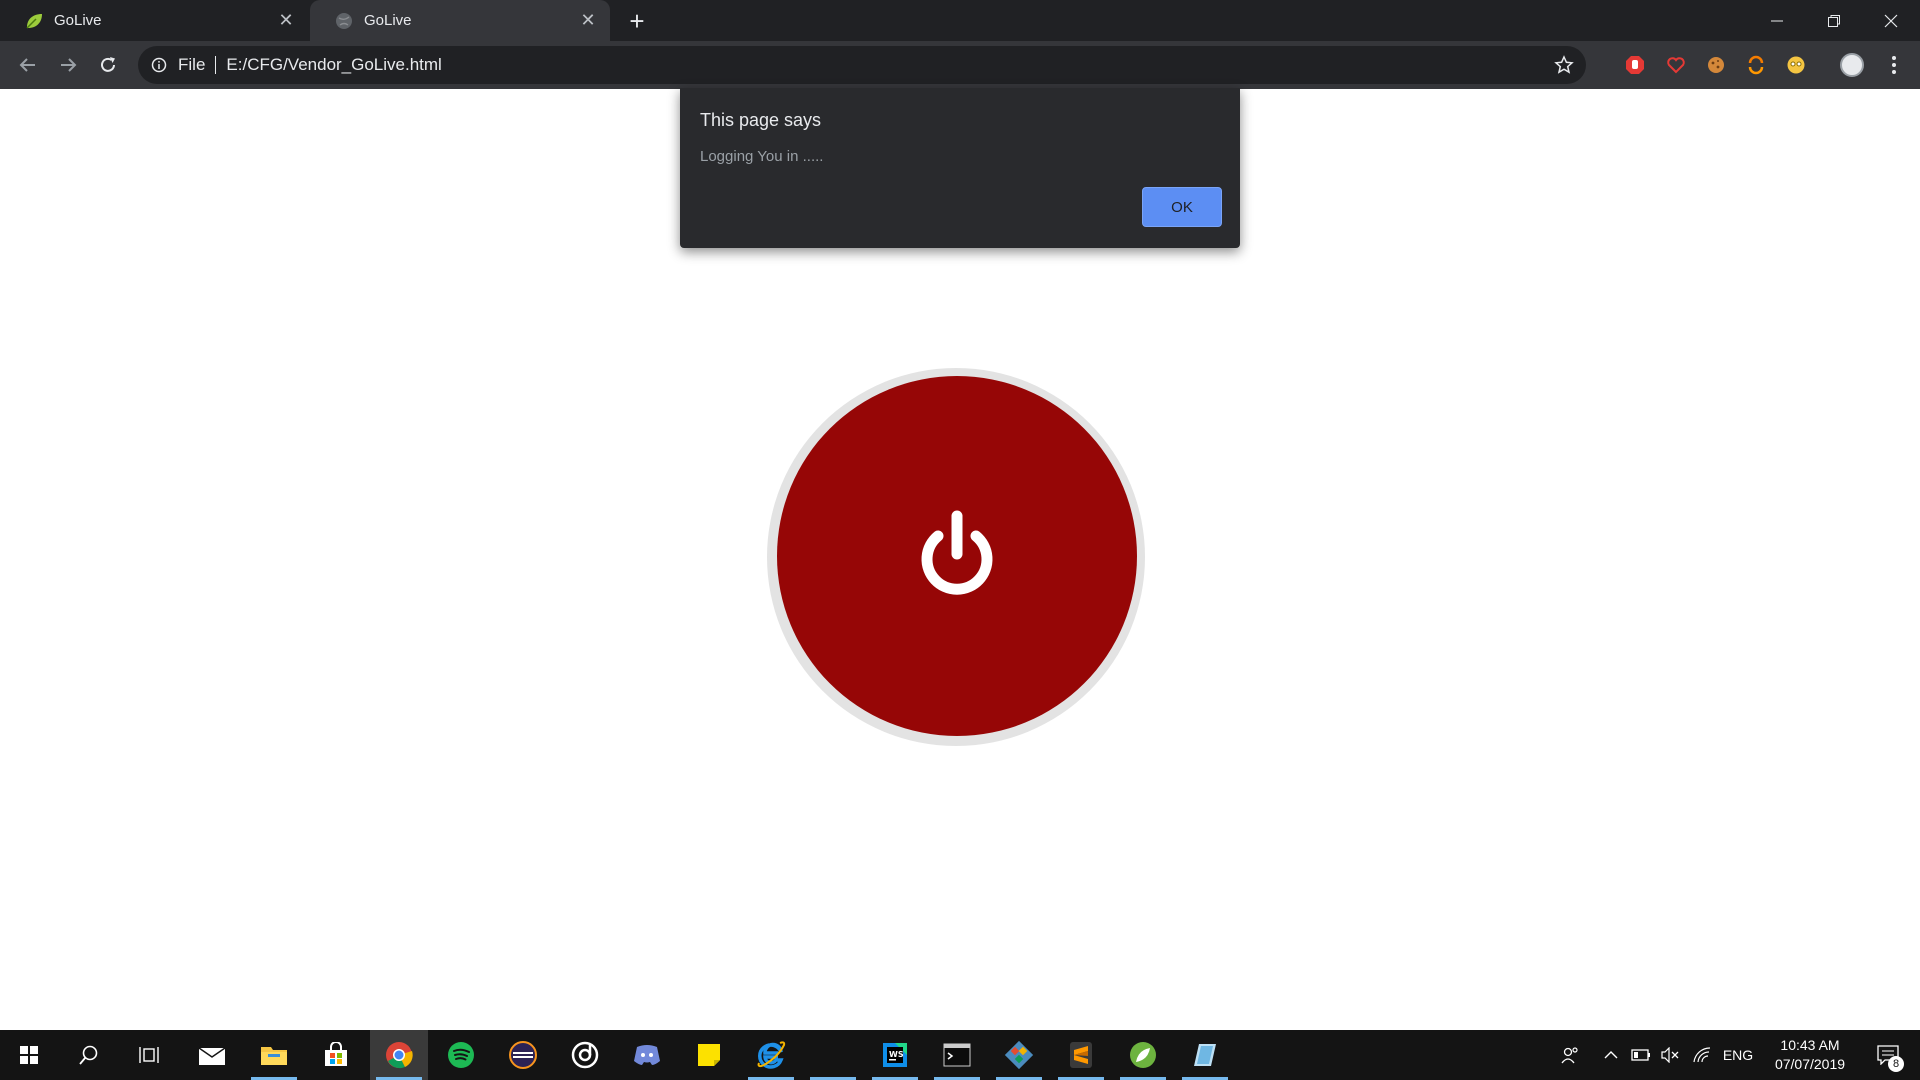 This screenshot has height=1080, width=1920. What do you see at coordinates (399, 1055) in the screenshot?
I see `chrome-icon` at bounding box center [399, 1055].